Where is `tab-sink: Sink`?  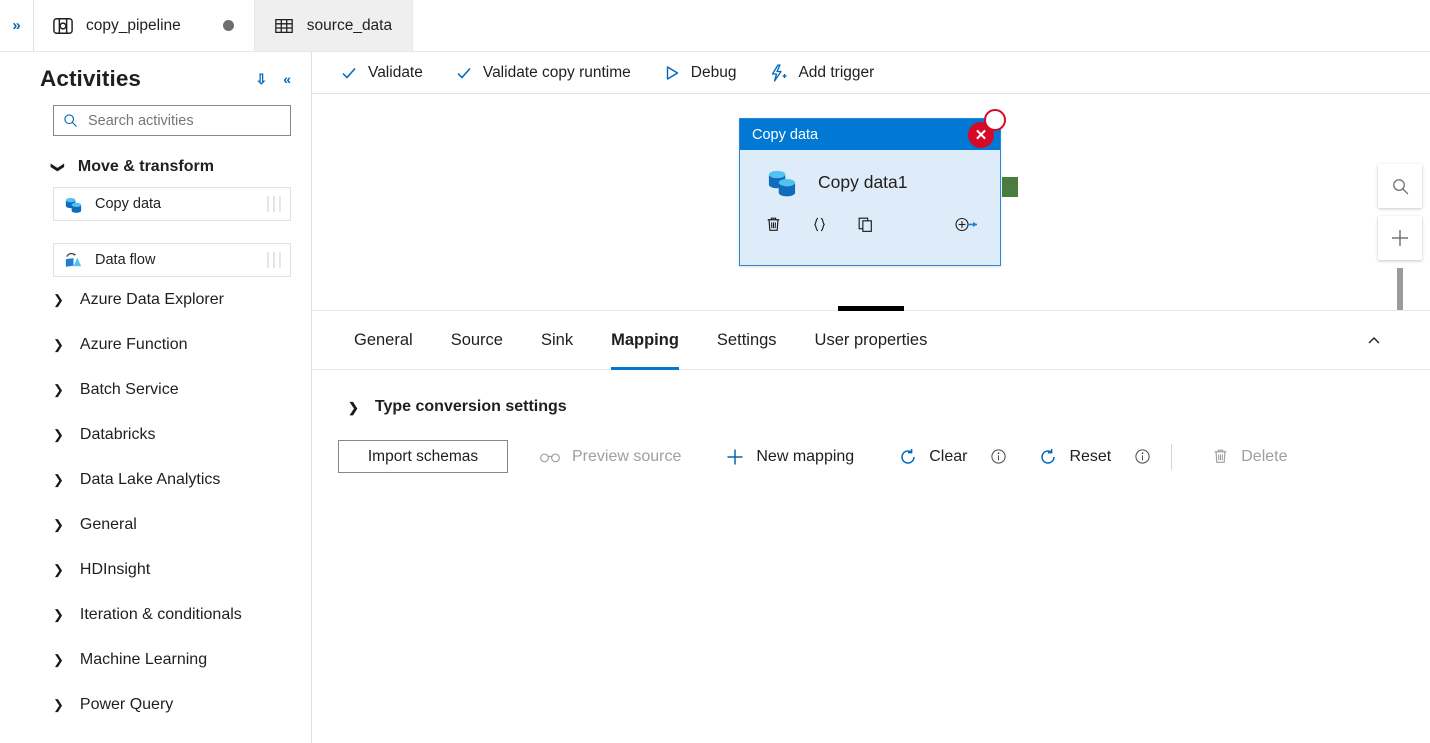
tab-sink: Sink is located at coordinates (557, 340).